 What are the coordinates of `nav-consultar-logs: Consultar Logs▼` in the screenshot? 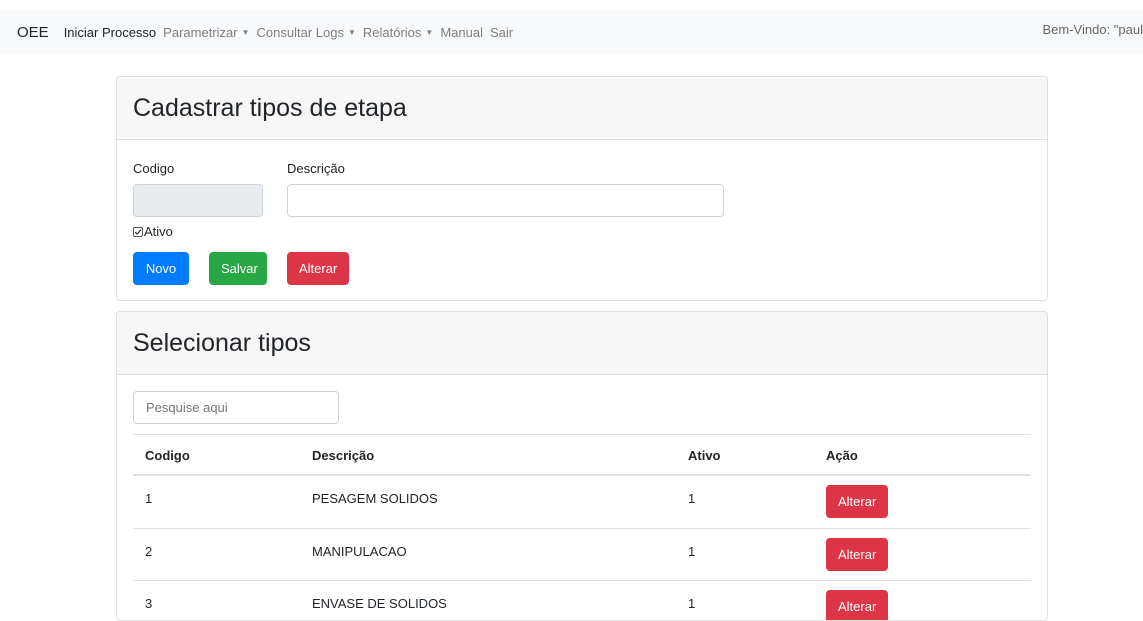 It's located at (306, 32).